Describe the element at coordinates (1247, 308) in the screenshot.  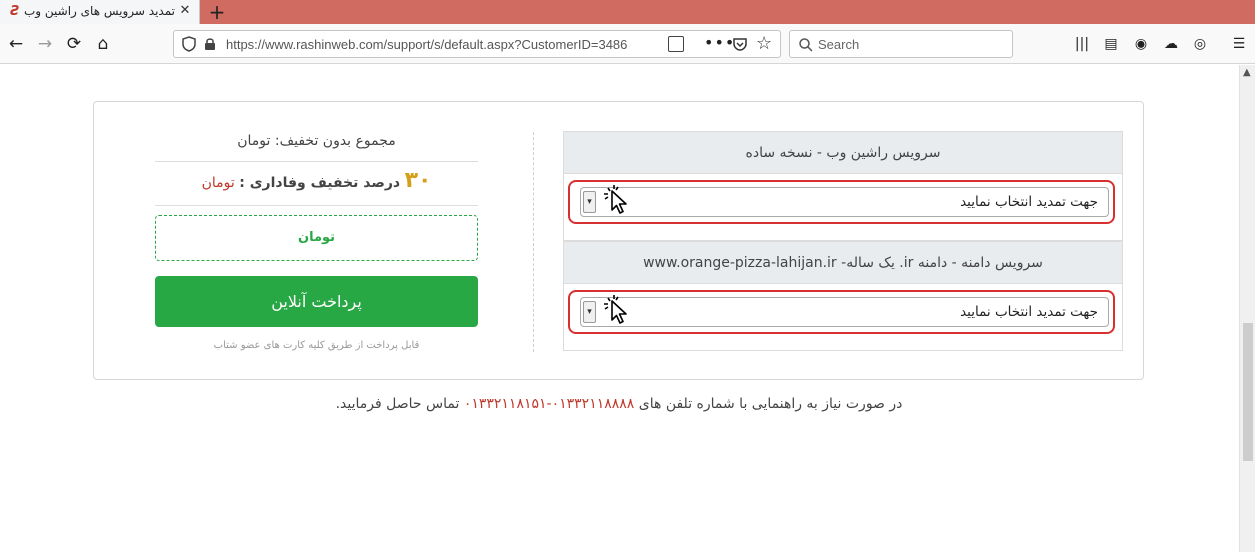
I see `vertical-scrollbar: ▲` at that location.